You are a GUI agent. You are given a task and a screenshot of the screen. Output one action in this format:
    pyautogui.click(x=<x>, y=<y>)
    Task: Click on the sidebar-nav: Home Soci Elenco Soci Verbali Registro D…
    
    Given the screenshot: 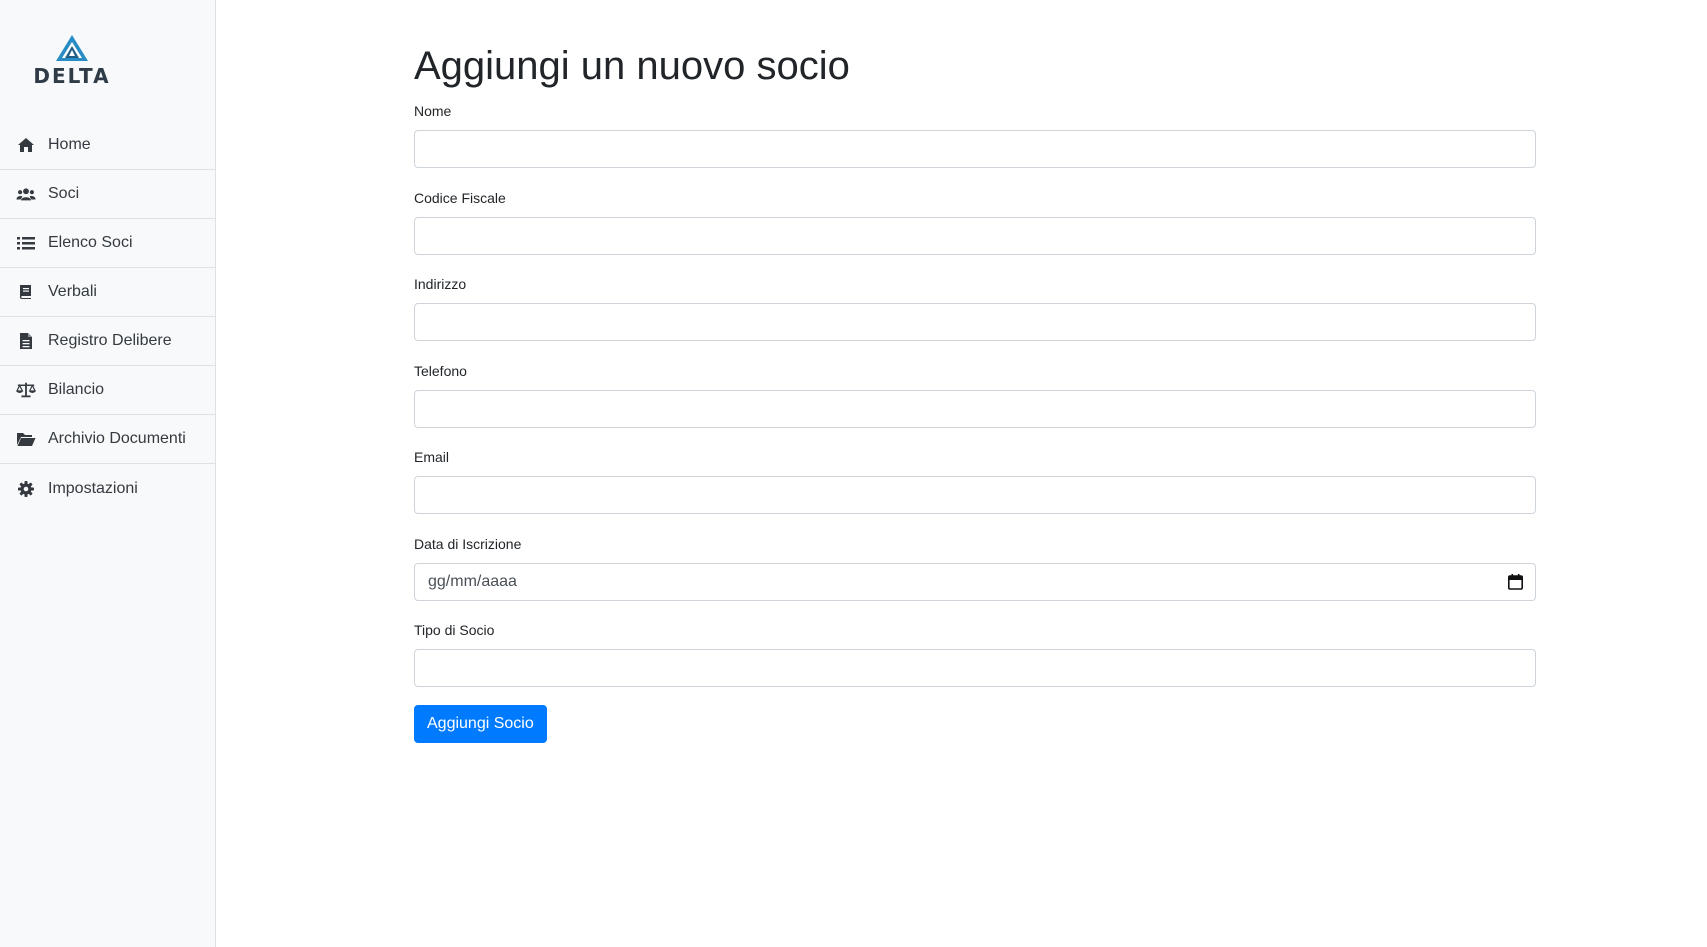 What is the action you would take?
    pyautogui.click(x=107, y=317)
    